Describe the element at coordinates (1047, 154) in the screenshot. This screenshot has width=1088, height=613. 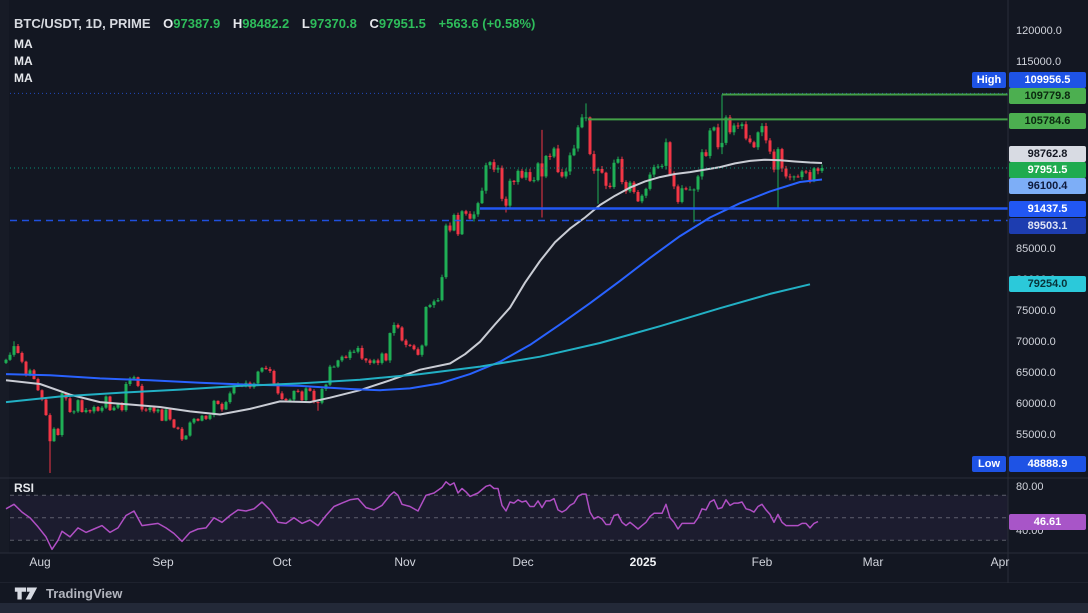
I see `price-badge: 98762.8` at that location.